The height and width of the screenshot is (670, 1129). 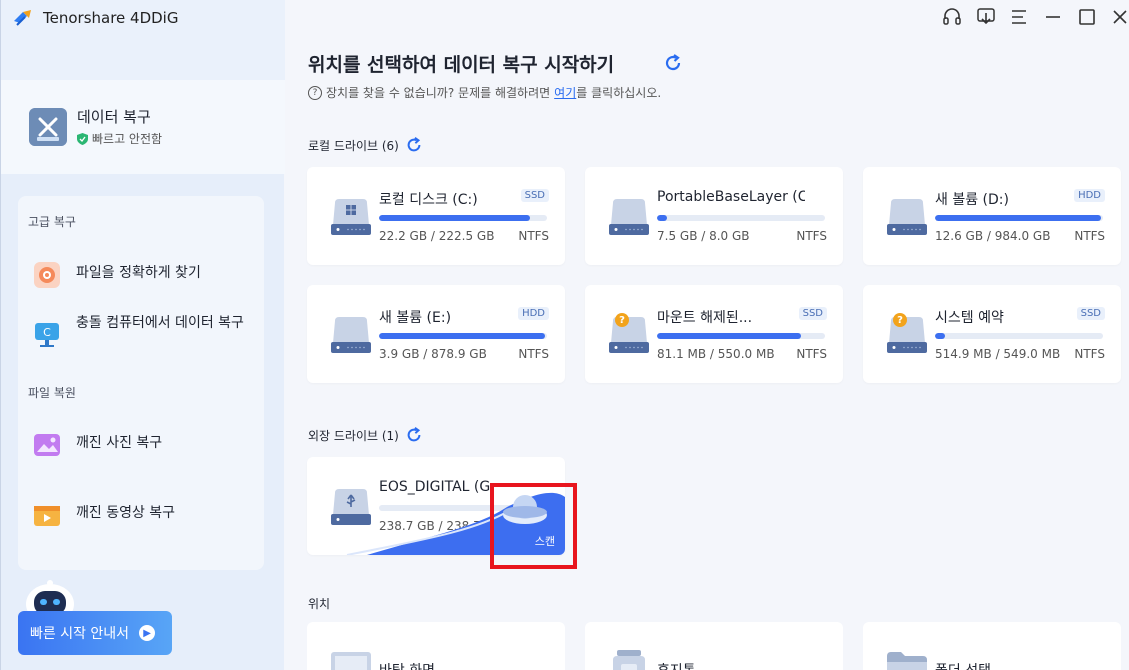 I want to click on feature-title: 데이터 복구, so click(x=114, y=117).